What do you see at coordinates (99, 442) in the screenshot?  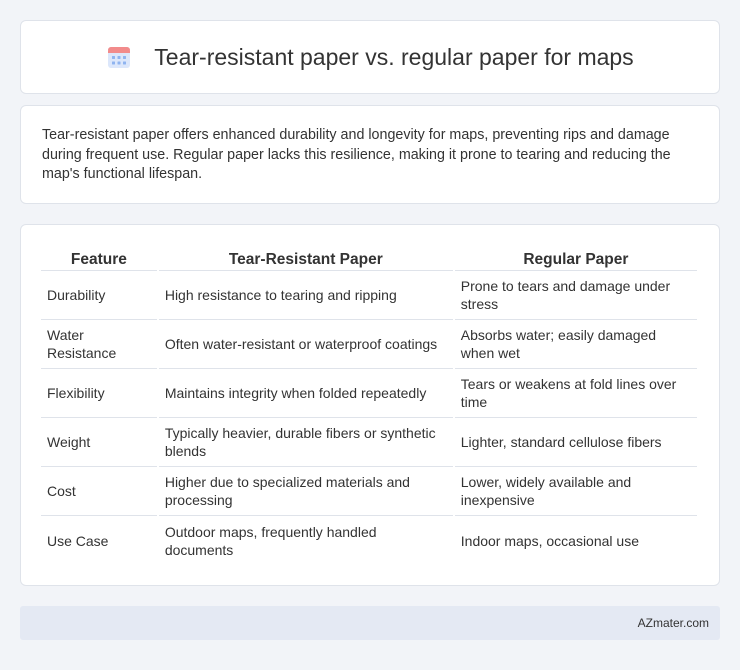 I see `feature-cell: Weight` at bounding box center [99, 442].